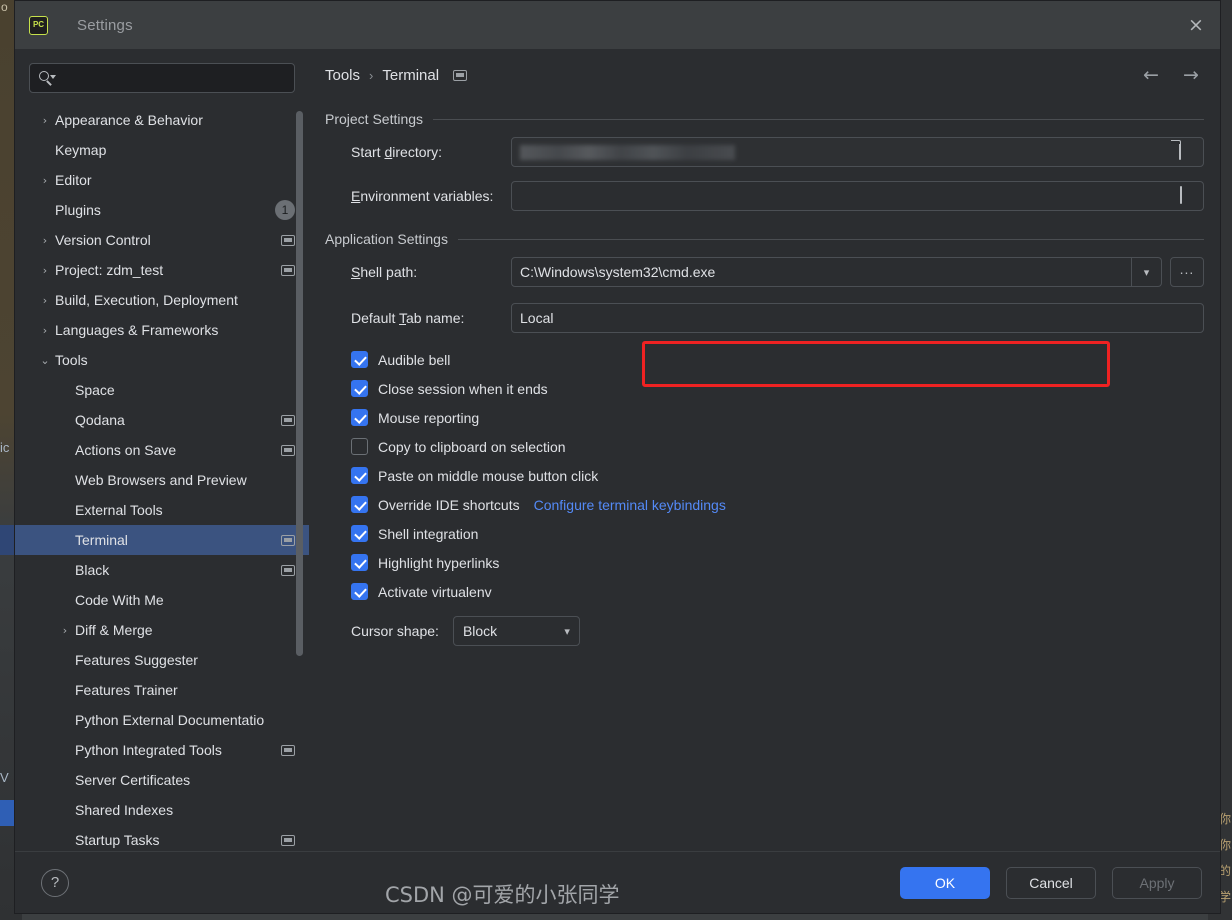  I want to click on dialog-title: Settings, so click(105, 25).